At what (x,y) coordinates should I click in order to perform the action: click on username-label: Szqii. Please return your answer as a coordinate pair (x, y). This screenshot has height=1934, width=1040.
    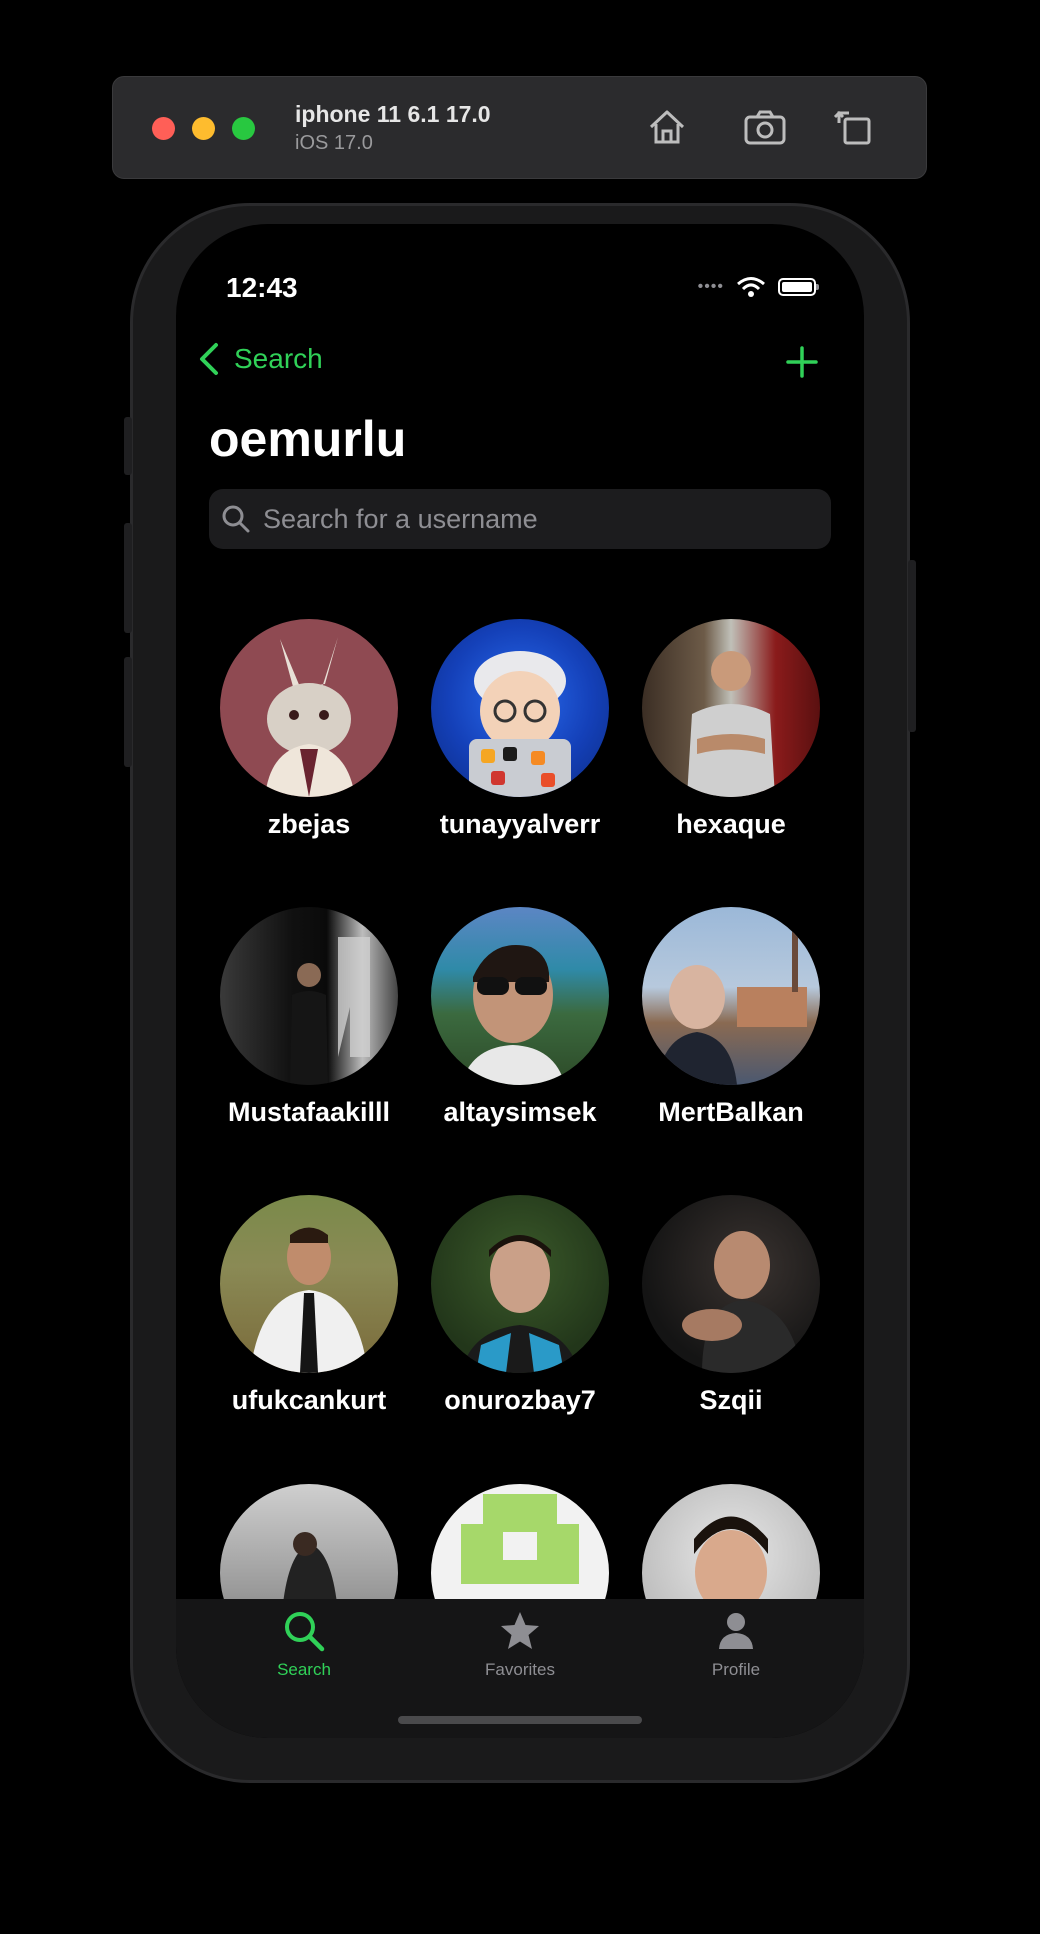
    Looking at the image, I should click on (731, 1400).